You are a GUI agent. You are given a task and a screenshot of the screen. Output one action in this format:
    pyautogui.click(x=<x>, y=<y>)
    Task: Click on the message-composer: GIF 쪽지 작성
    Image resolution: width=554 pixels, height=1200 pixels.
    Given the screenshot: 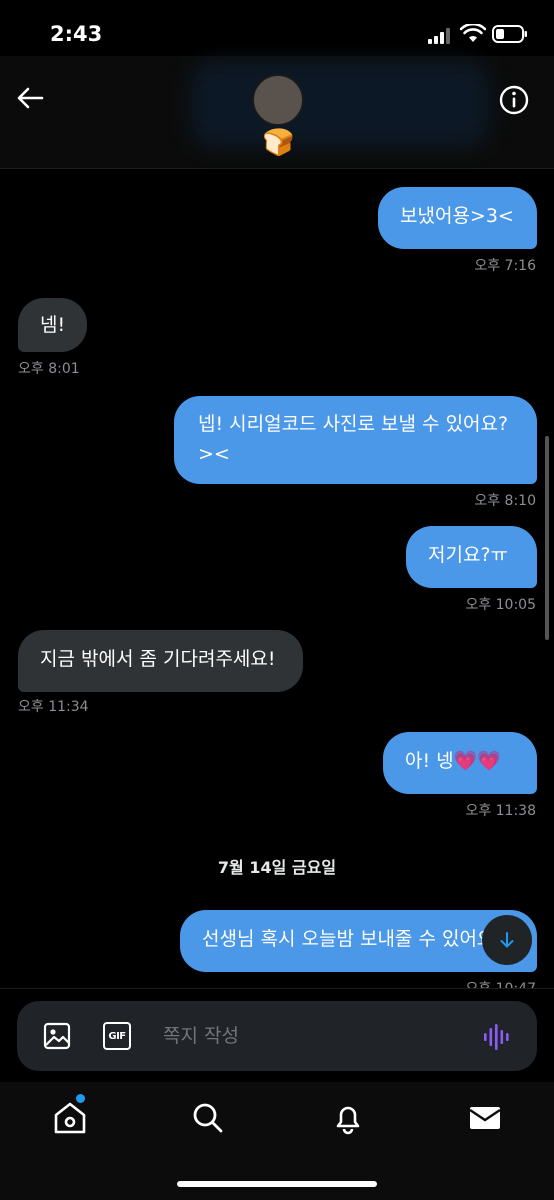 What is the action you would take?
    pyautogui.click(x=277, y=1036)
    